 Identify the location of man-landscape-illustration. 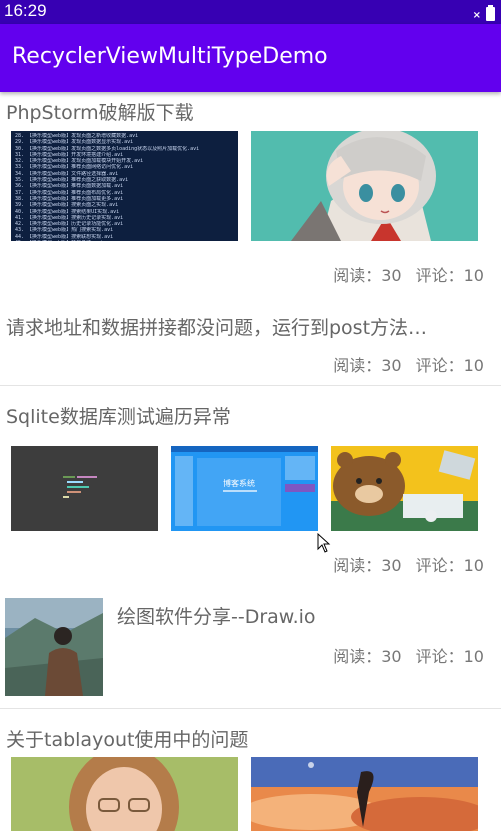
(54, 647).